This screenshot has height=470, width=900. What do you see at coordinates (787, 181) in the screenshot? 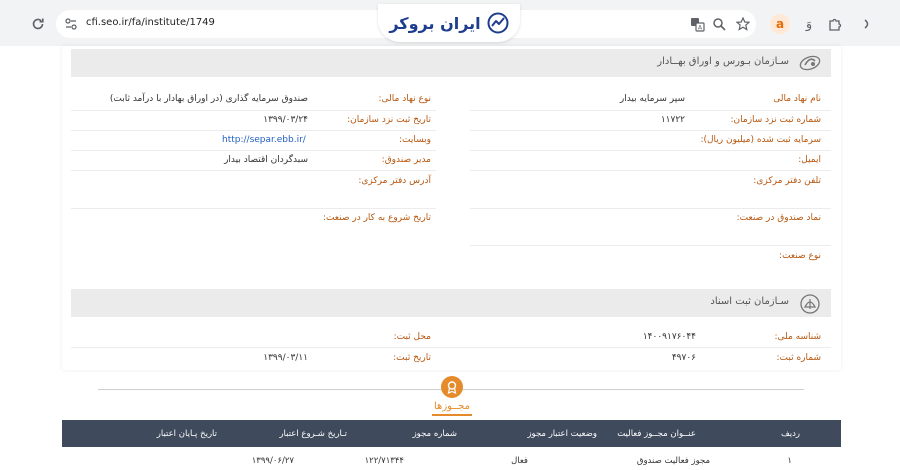
I see `phone-label: تلفن دفتر مرکزی:` at bounding box center [787, 181].